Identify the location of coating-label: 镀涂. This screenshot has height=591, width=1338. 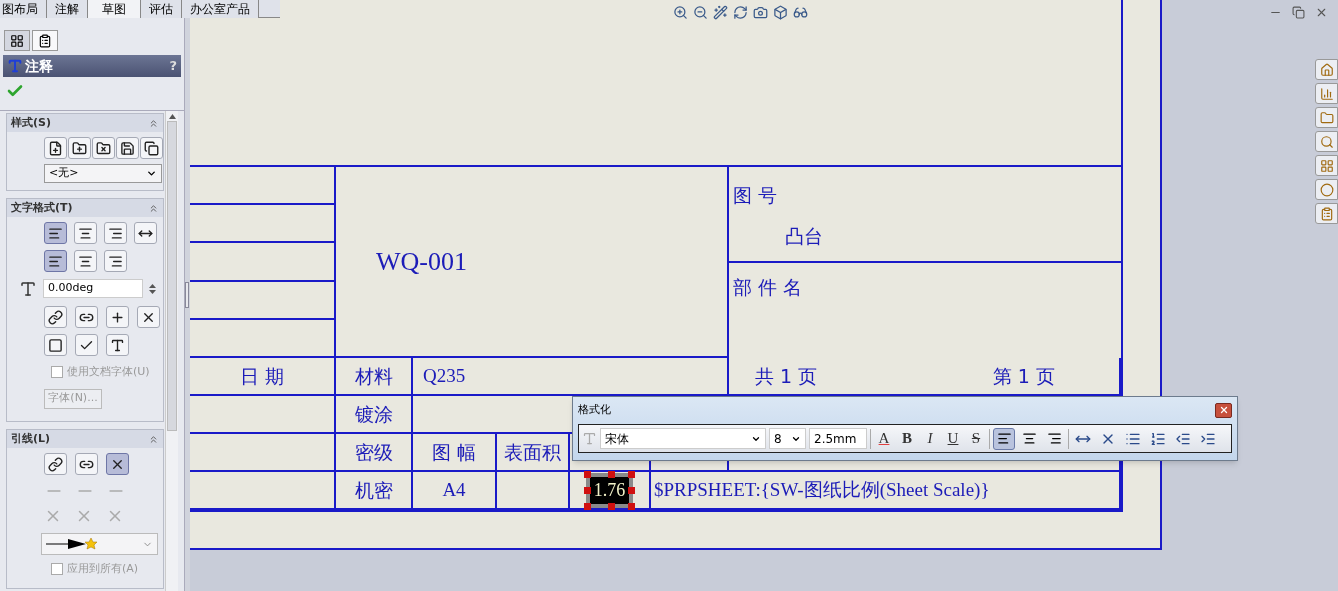
(373, 414).